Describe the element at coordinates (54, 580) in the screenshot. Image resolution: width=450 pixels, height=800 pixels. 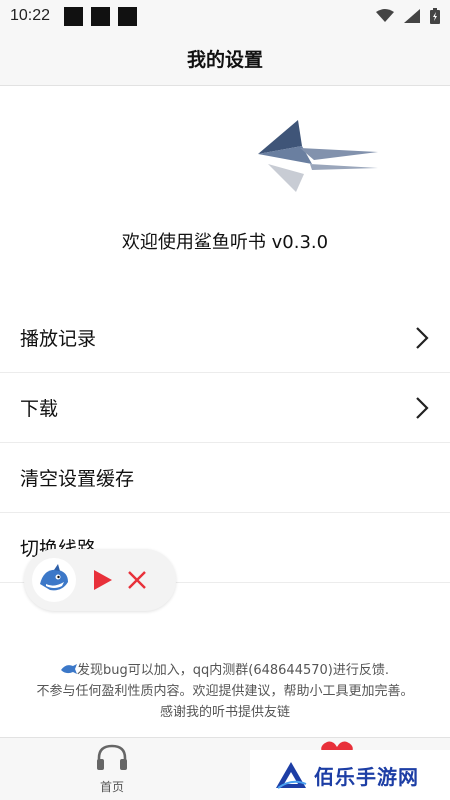
I see `shark-avatar-icon` at that location.